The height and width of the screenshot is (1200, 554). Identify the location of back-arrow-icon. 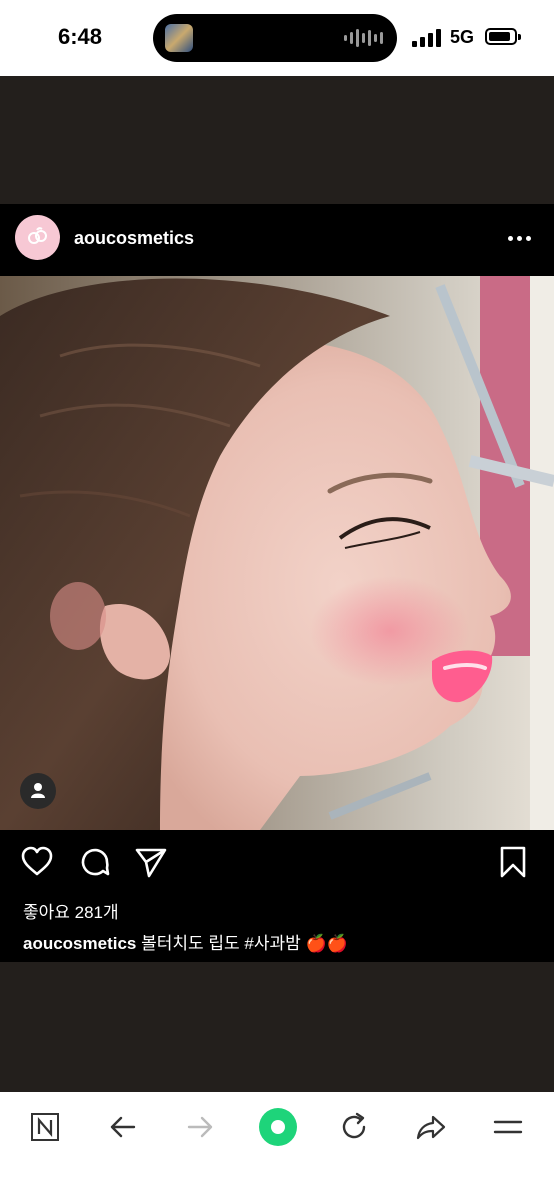
(123, 1127).